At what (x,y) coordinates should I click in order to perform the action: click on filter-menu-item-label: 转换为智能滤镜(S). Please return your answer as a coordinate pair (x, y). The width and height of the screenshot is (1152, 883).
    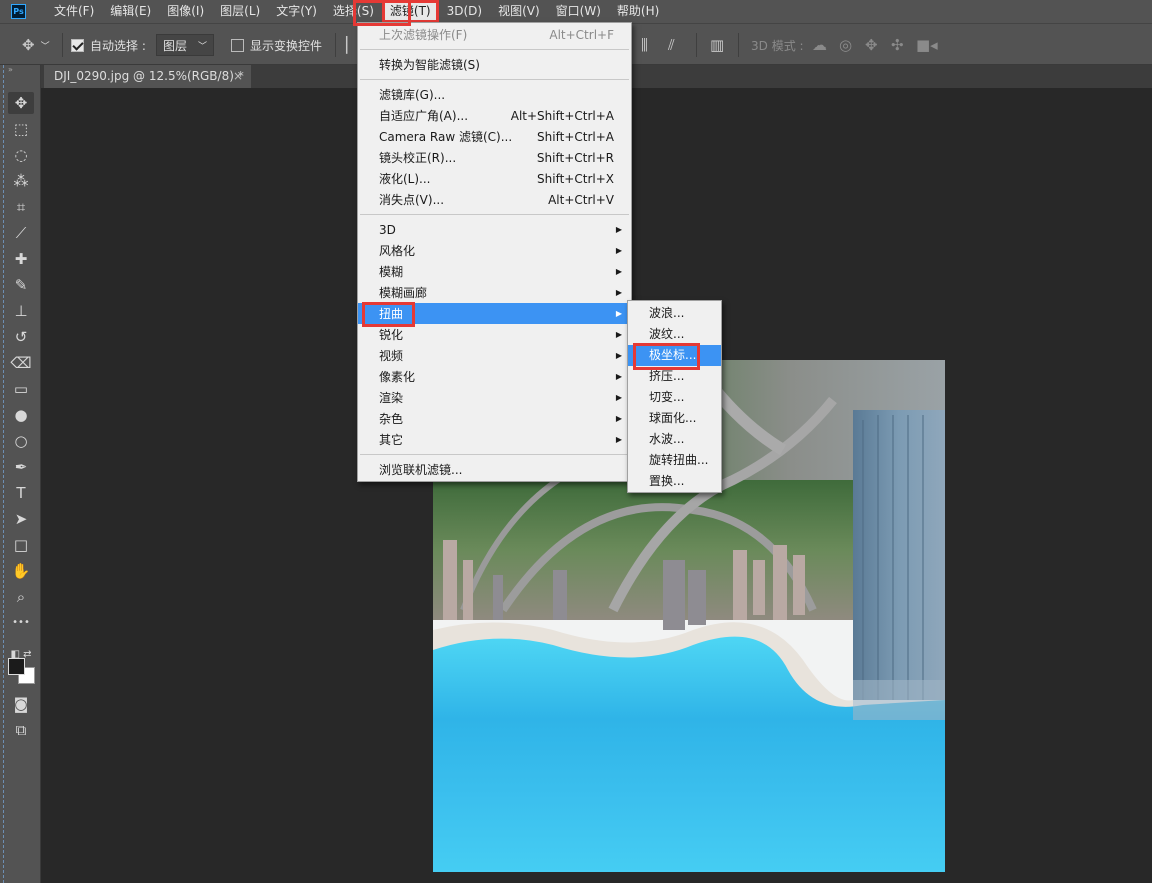
    Looking at the image, I should click on (429, 65).